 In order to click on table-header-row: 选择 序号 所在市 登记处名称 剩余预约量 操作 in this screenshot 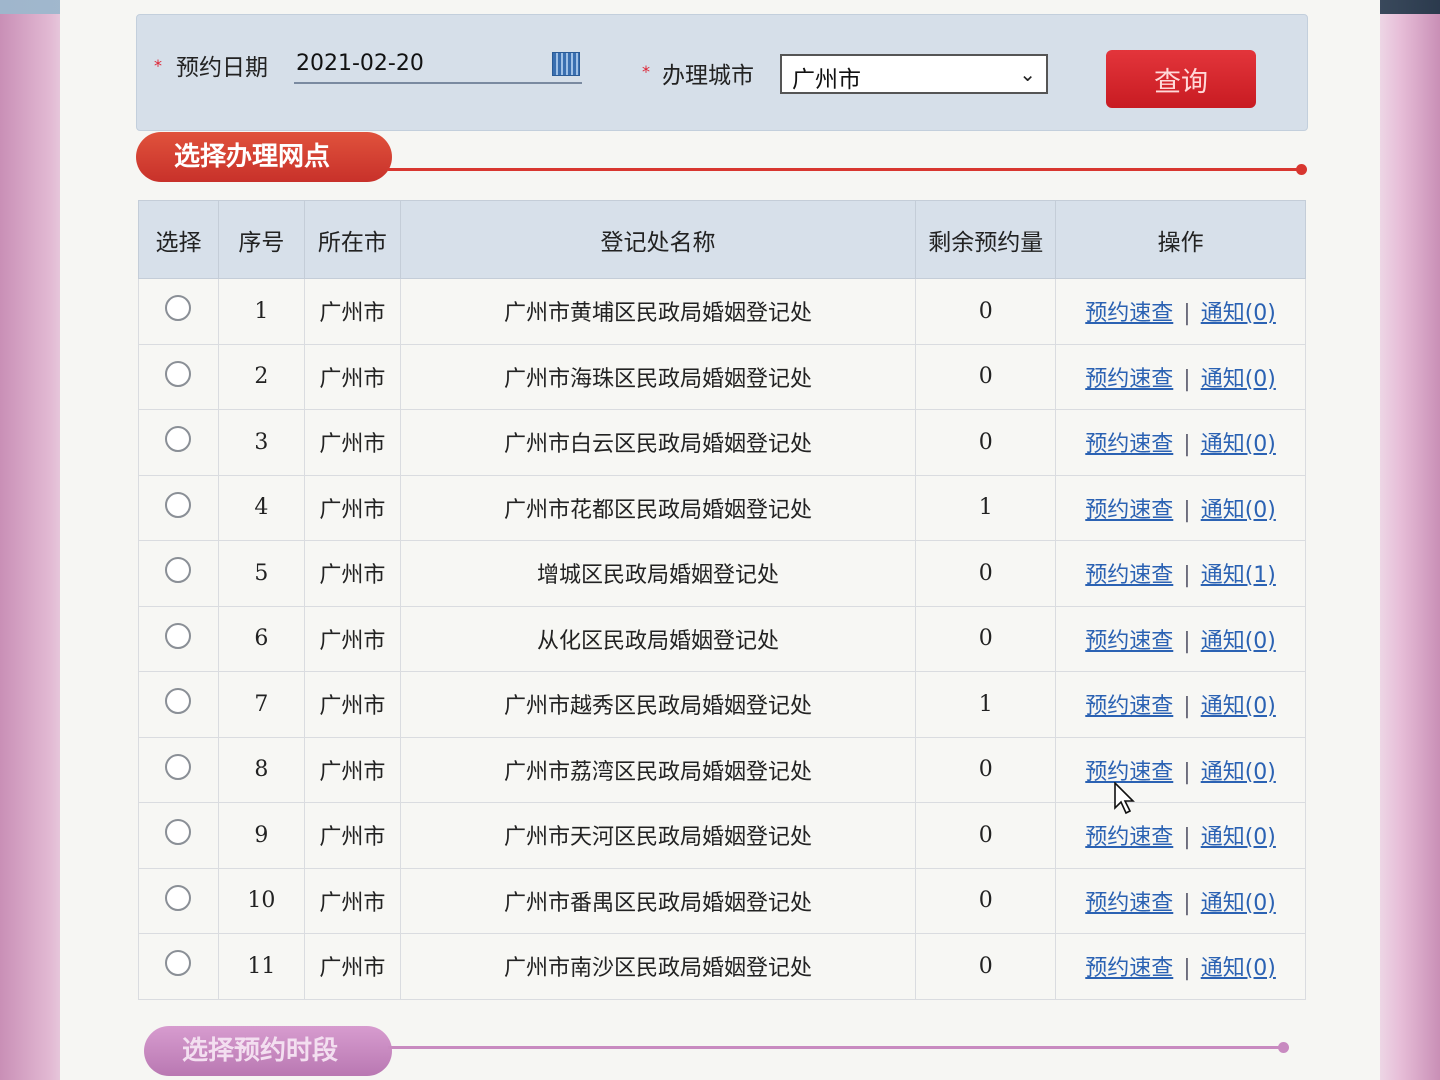, I will do `click(722, 239)`.